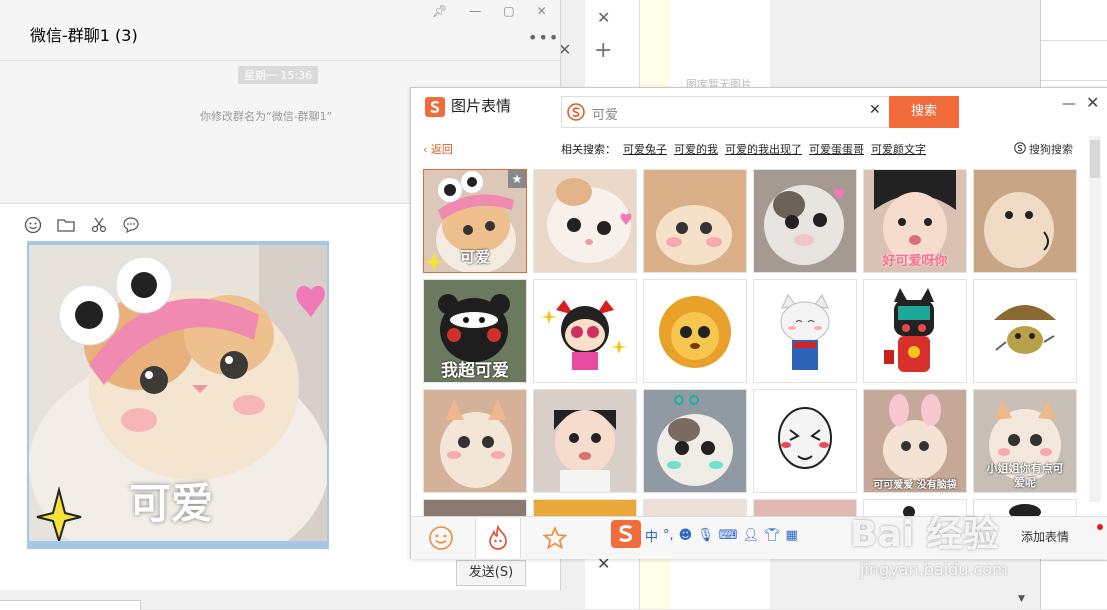 This screenshot has height=610, width=1107. What do you see at coordinates (751, 535) in the screenshot?
I see `ime-user-icon: 👤︎` at bounding box center [751, 535].